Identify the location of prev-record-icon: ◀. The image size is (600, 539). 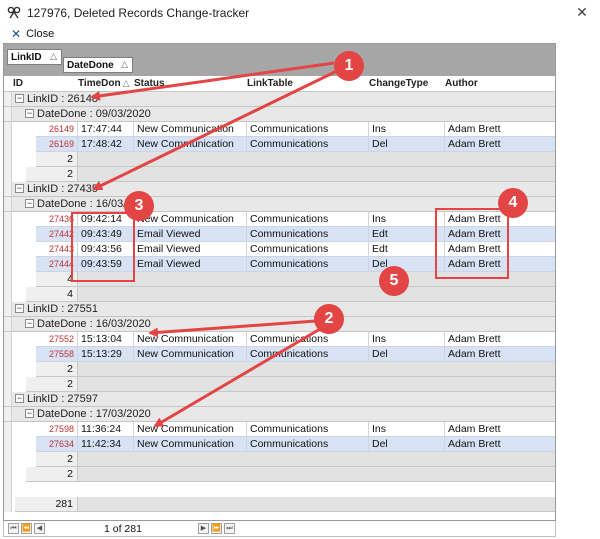
(39, 528).